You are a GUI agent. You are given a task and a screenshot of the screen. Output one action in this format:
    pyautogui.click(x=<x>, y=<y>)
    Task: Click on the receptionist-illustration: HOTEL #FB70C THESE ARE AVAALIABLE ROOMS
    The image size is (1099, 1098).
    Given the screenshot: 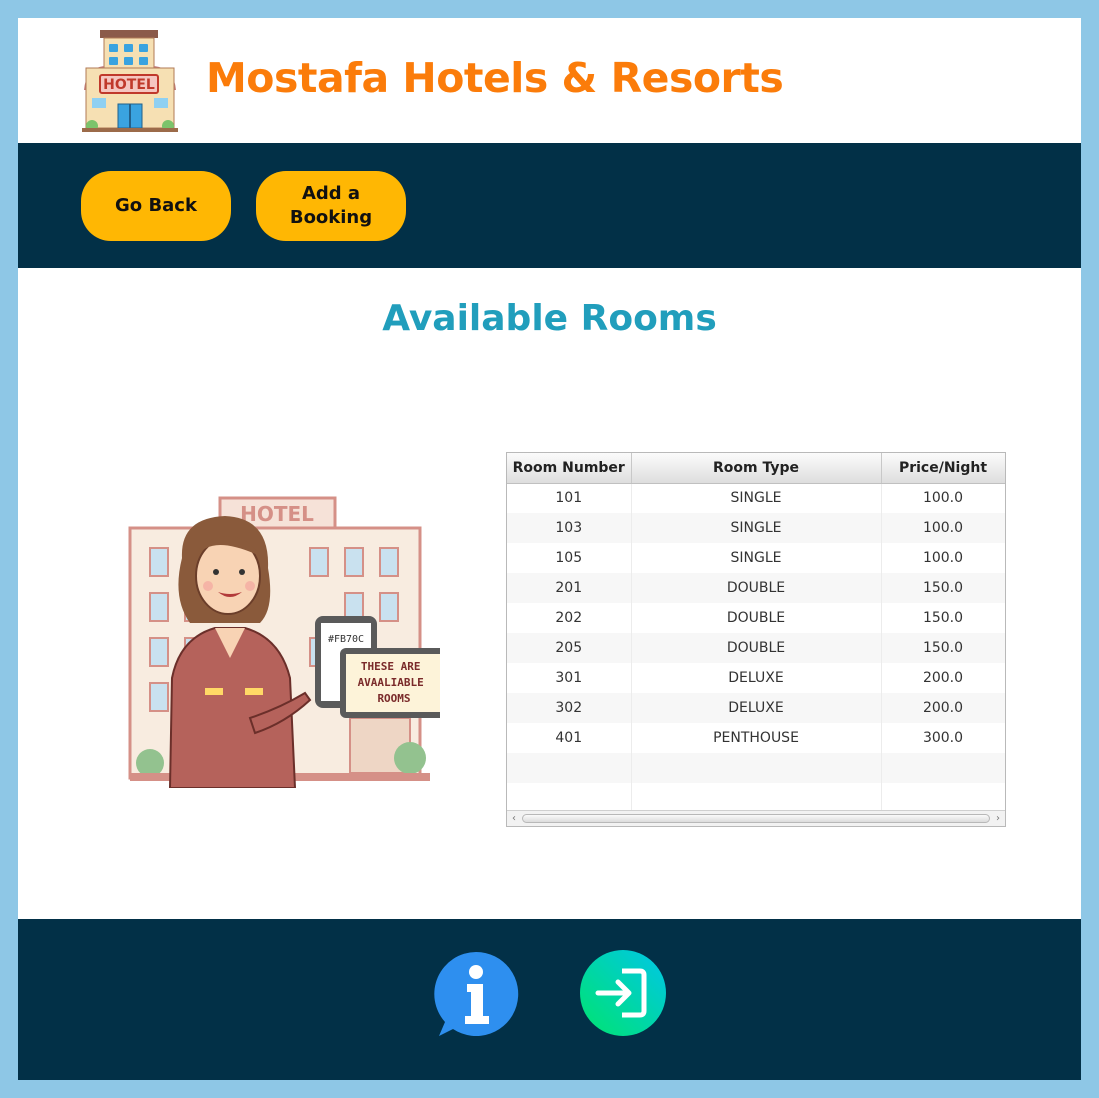 What is the action you would take?
    pyautogui.click(x=284, y=642)
    